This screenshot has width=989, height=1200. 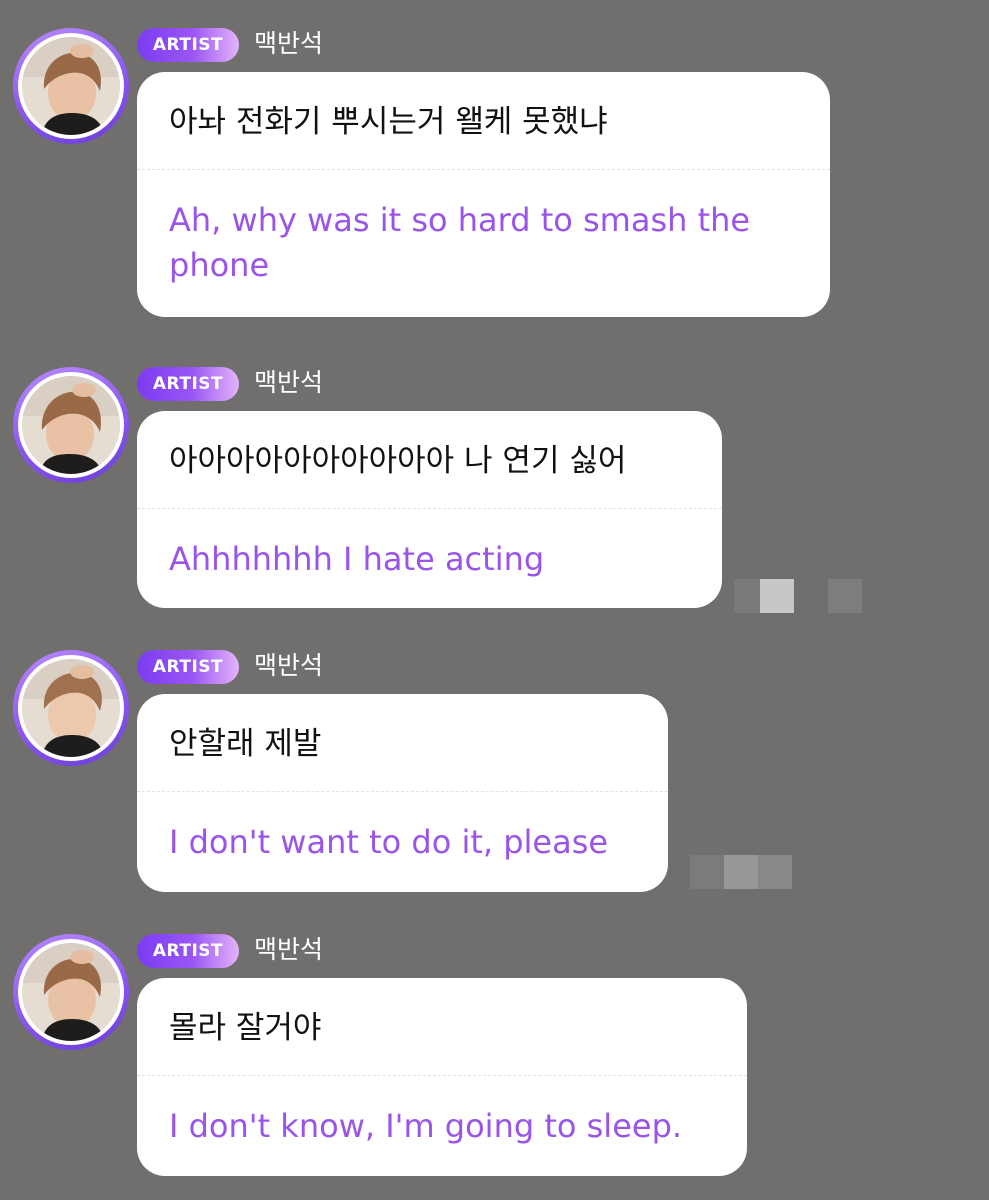 What do you see at coordinates (357, 559) in the screenshot?
I see `translation-text: Ahhhhhhh I hate acting` at bounding box center [357, 559].